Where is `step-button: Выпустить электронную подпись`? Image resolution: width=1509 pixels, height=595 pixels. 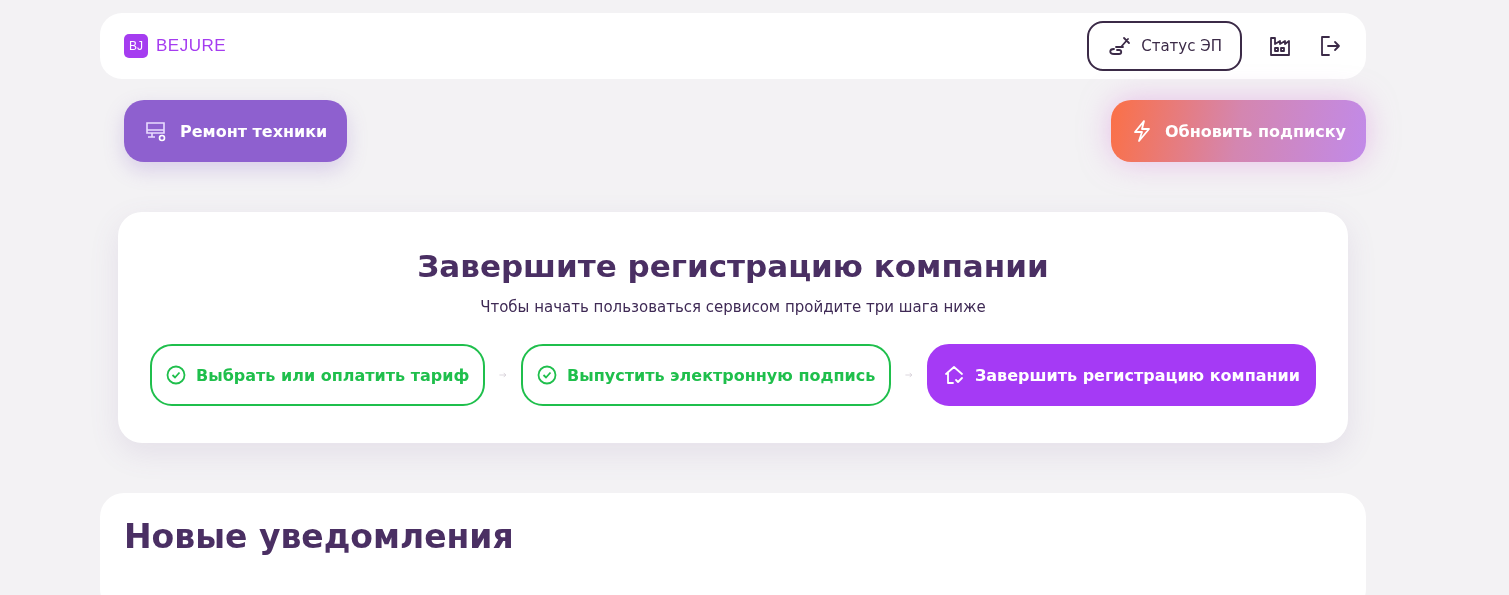 step-button: Выпустить электронную подпись is located at coordinates (706, 375).